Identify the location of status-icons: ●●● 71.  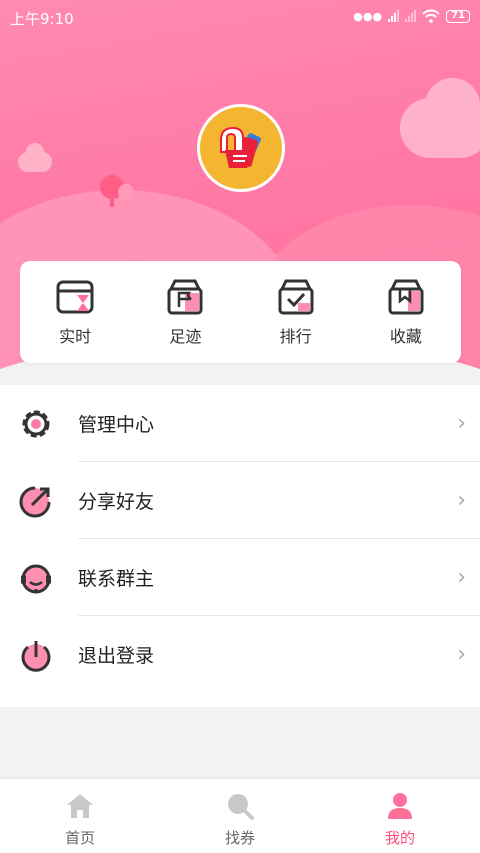
(411, 16).